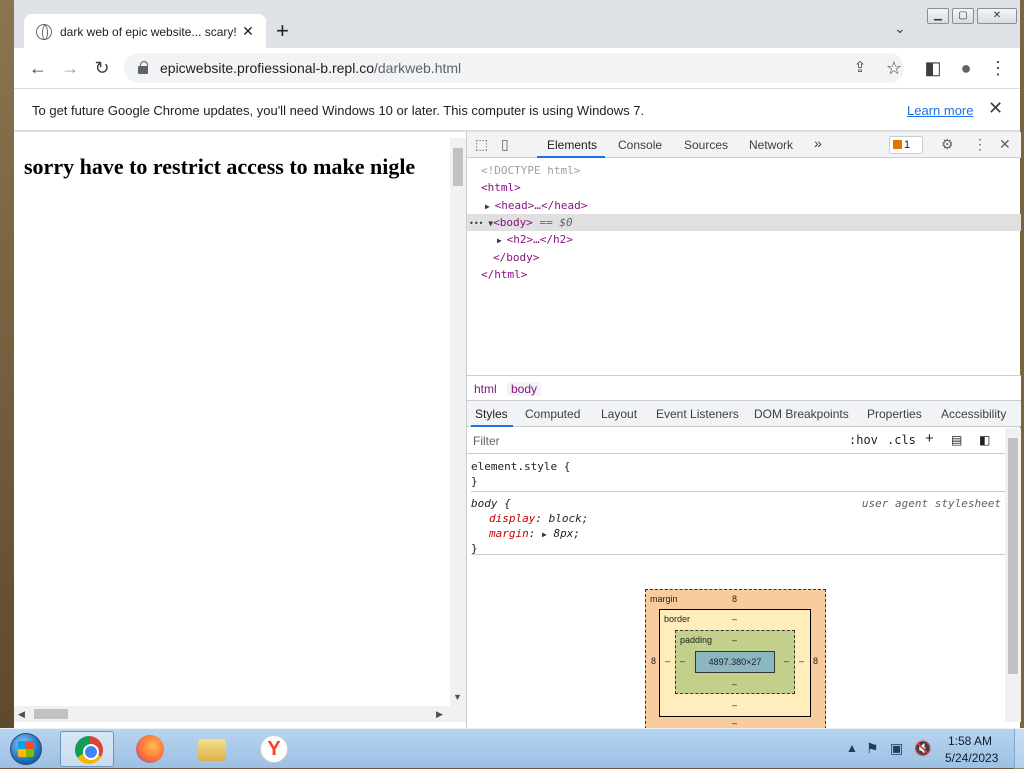 This screenshot has width=1024, height=769. What do you see at coordinates (491, 414) in the screenshot?
I see `tab-styles: Styles` at bounding box center [491, 414].